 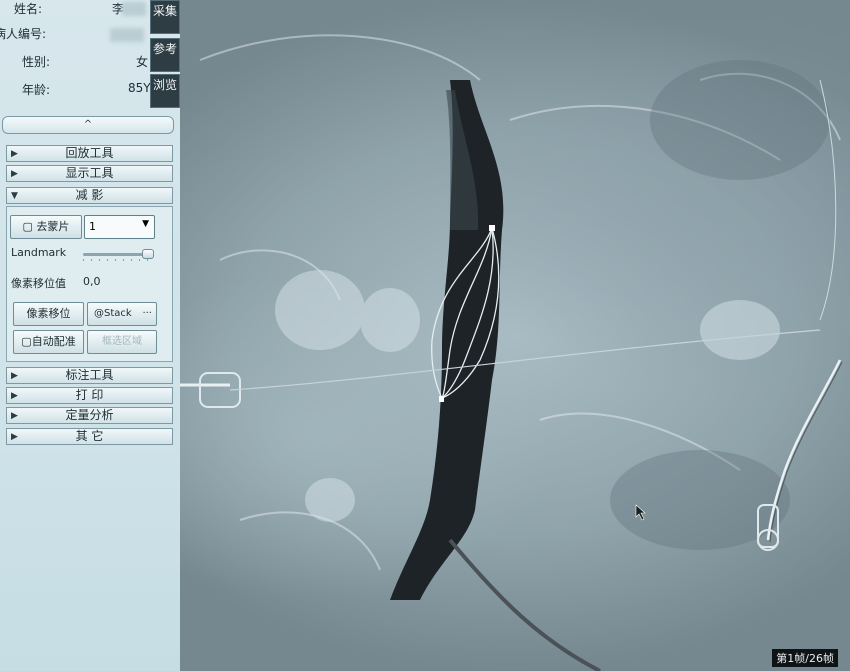 I want to click on section-playback-tools: ▶ 回放工具, so click(x=89, y=153).